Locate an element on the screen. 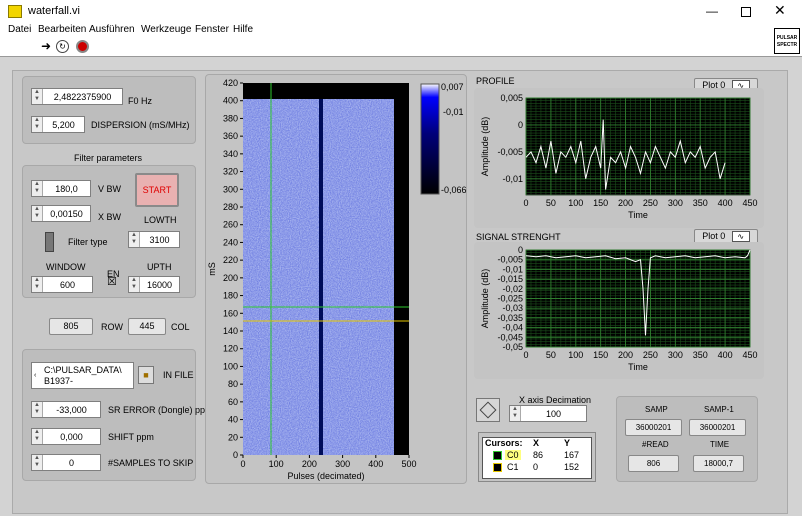  row-label: ROW is located at coordinates (112, 327).